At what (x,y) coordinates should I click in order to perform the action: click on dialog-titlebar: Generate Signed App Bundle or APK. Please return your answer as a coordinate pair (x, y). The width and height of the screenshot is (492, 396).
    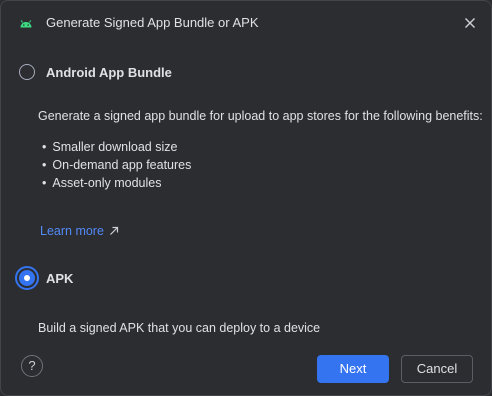
    Looking at the image, I should click on (246, 23).